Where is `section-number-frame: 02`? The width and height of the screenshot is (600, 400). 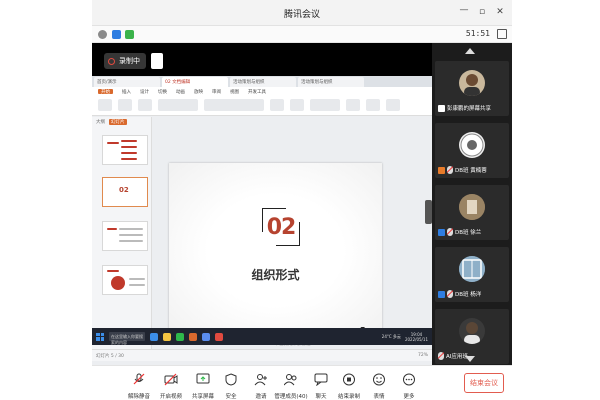
section-number-frame: 02 is located at coordinates (281, 227).